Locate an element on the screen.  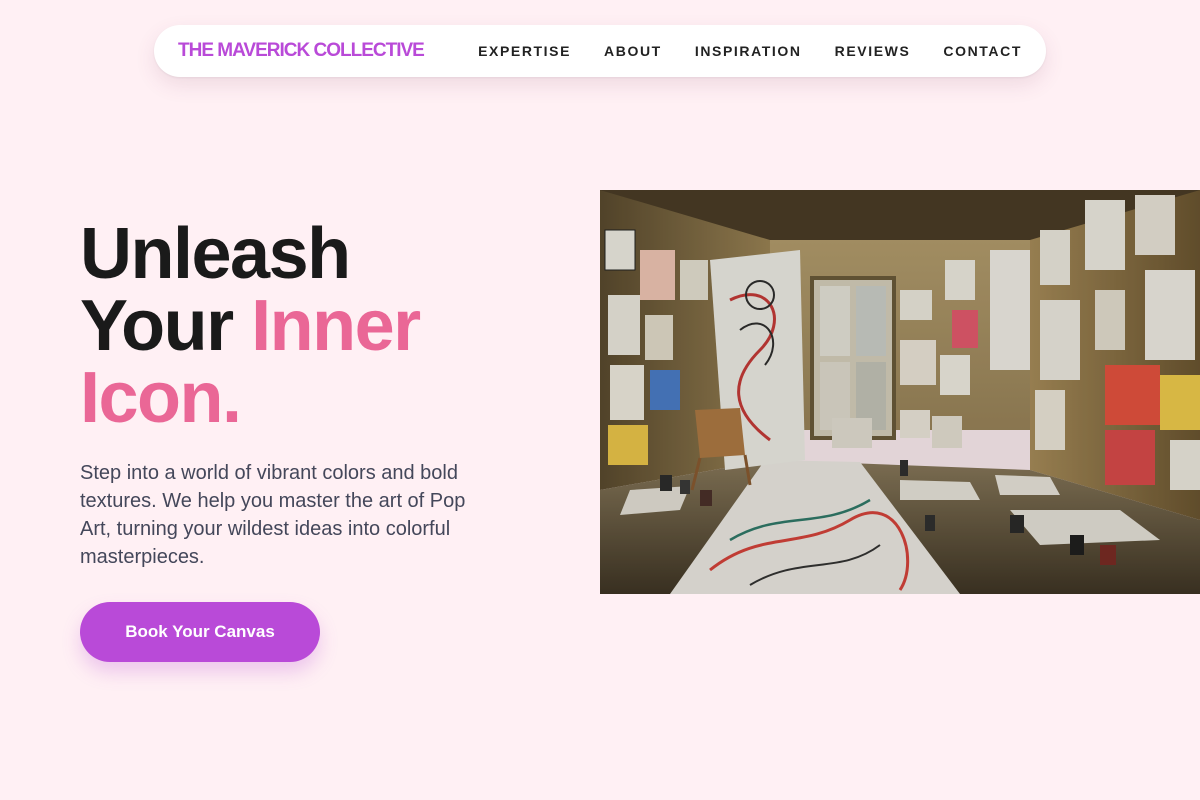
hero-headline: Unleash Your Inner Icon. is located at coordinates (300, 326).